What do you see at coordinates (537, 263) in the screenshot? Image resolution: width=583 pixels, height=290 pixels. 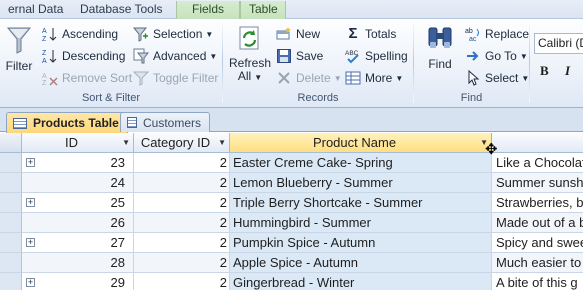 I see `cell-description: Much easier to` at bounding box center [537, 263].